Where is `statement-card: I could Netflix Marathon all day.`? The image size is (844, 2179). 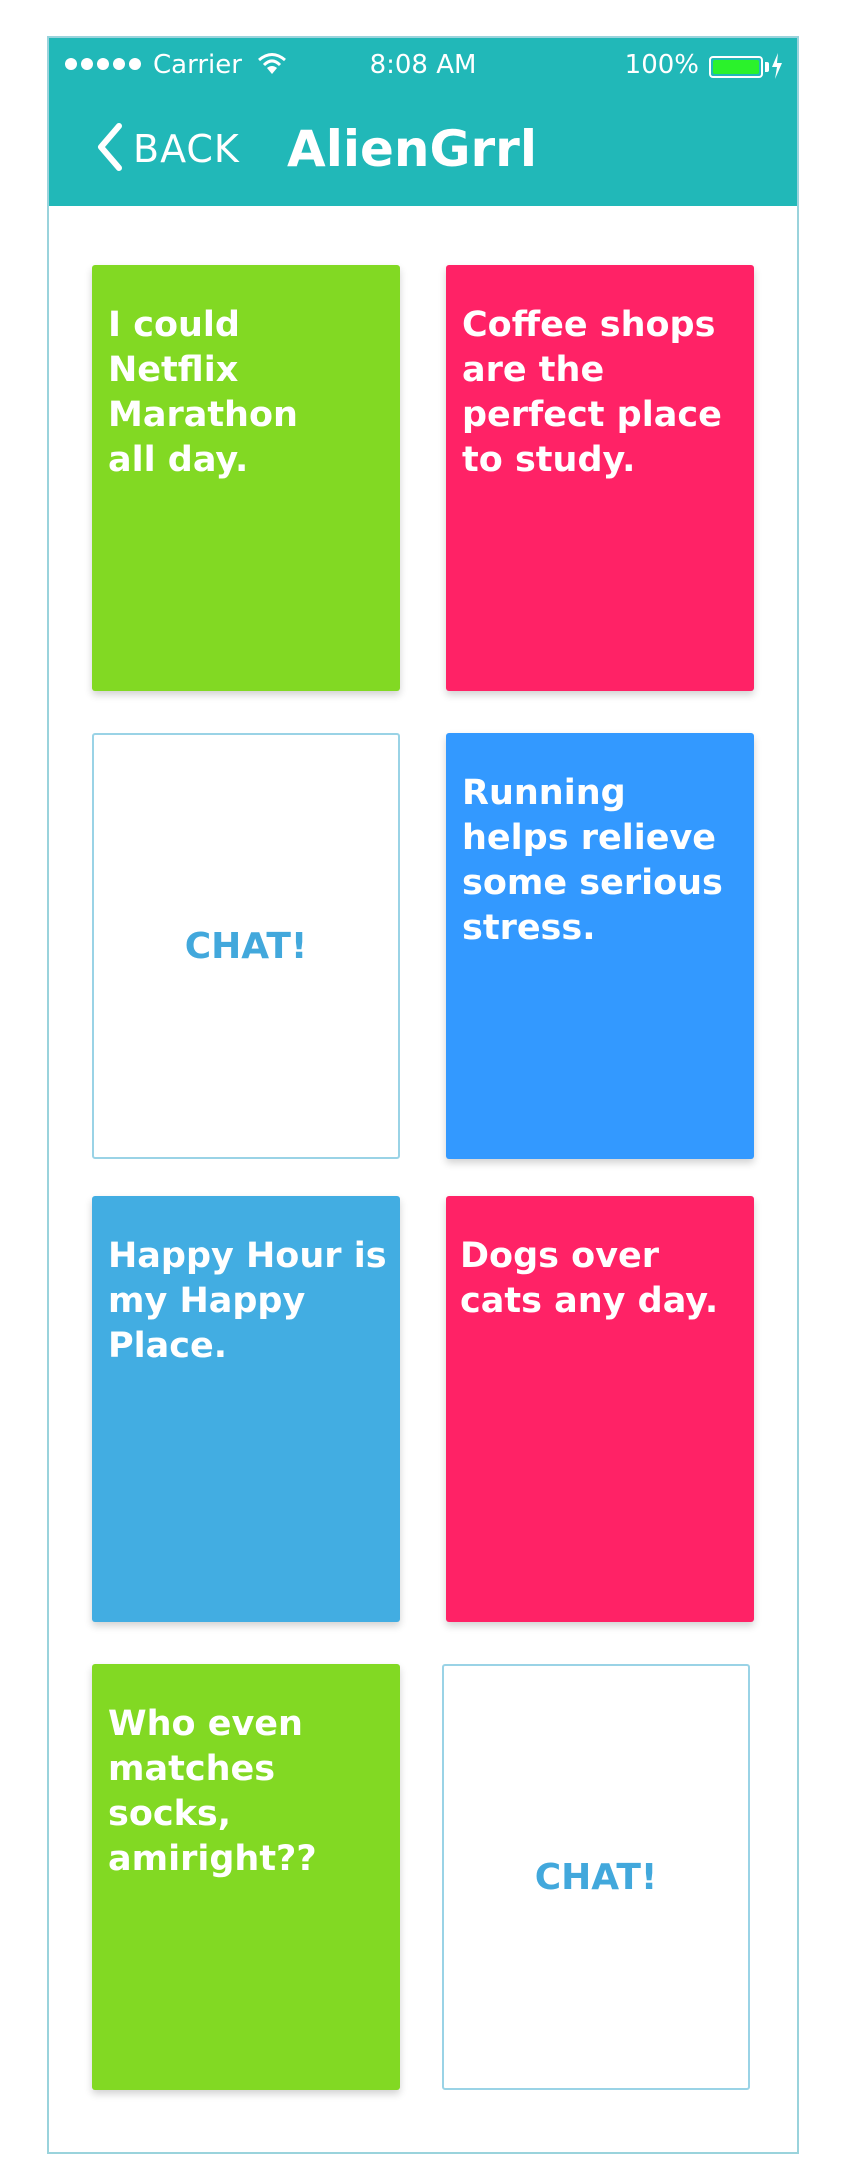 statement-card: I could Netflix Marathon all day. is located at coordinates (246, 478).